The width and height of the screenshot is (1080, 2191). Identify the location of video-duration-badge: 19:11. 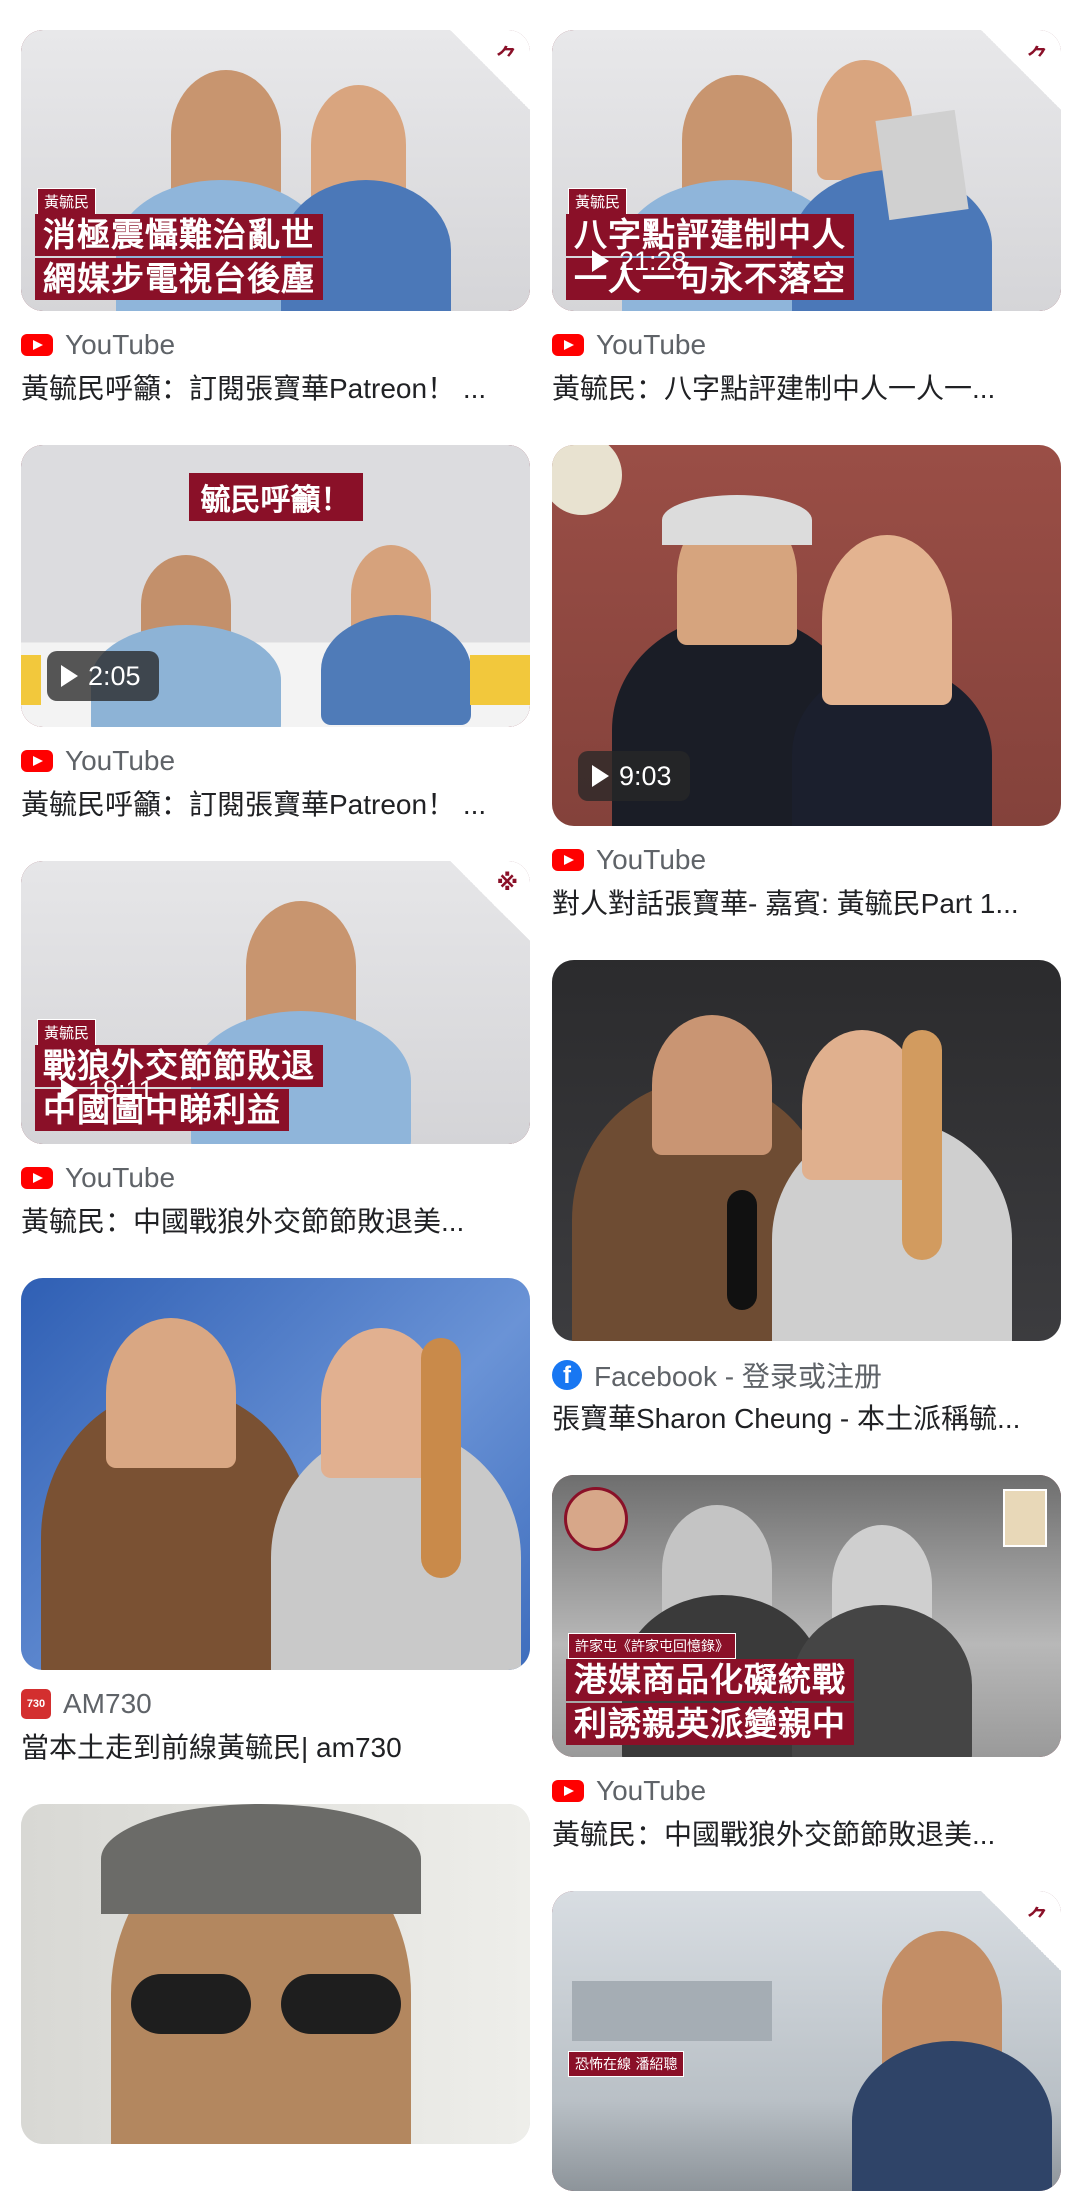
(109, 1090).